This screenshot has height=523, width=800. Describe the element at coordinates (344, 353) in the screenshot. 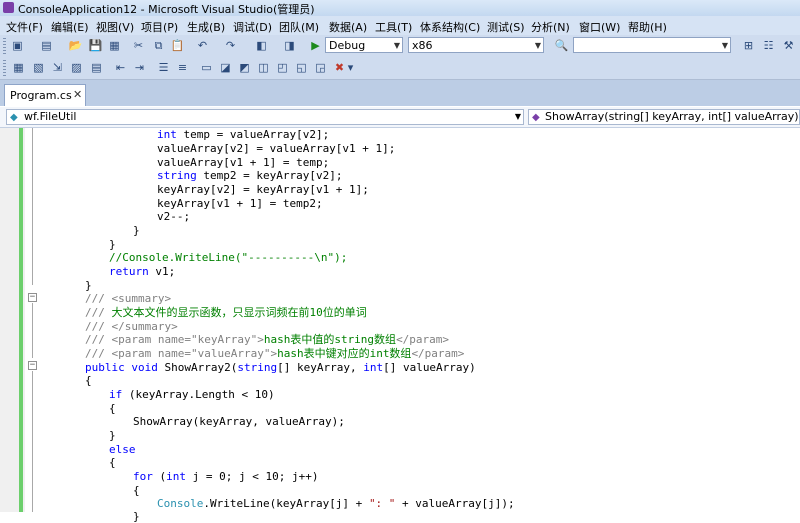

I see `doc-text: hash表中键对应的int数组` at that location.